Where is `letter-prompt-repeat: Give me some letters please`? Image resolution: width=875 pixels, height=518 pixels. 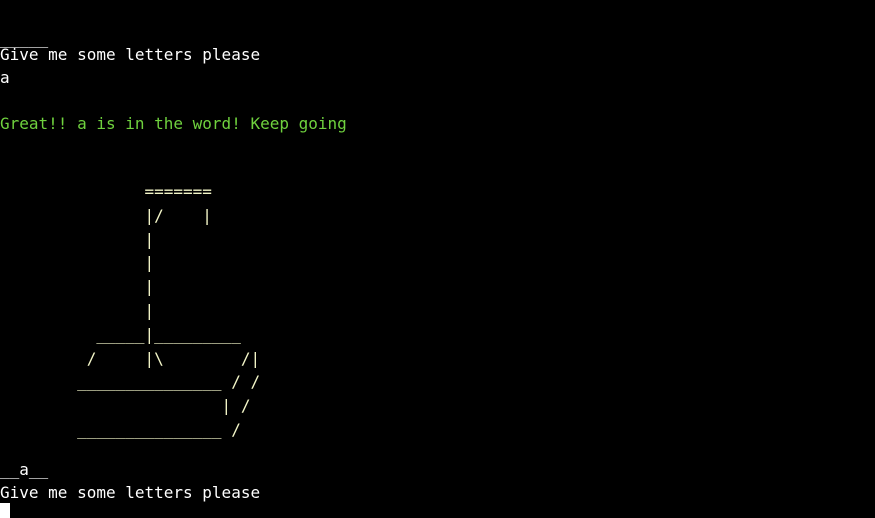
letter-prompt-repeat: Give me some letters please is located at coordinates (130, 492).